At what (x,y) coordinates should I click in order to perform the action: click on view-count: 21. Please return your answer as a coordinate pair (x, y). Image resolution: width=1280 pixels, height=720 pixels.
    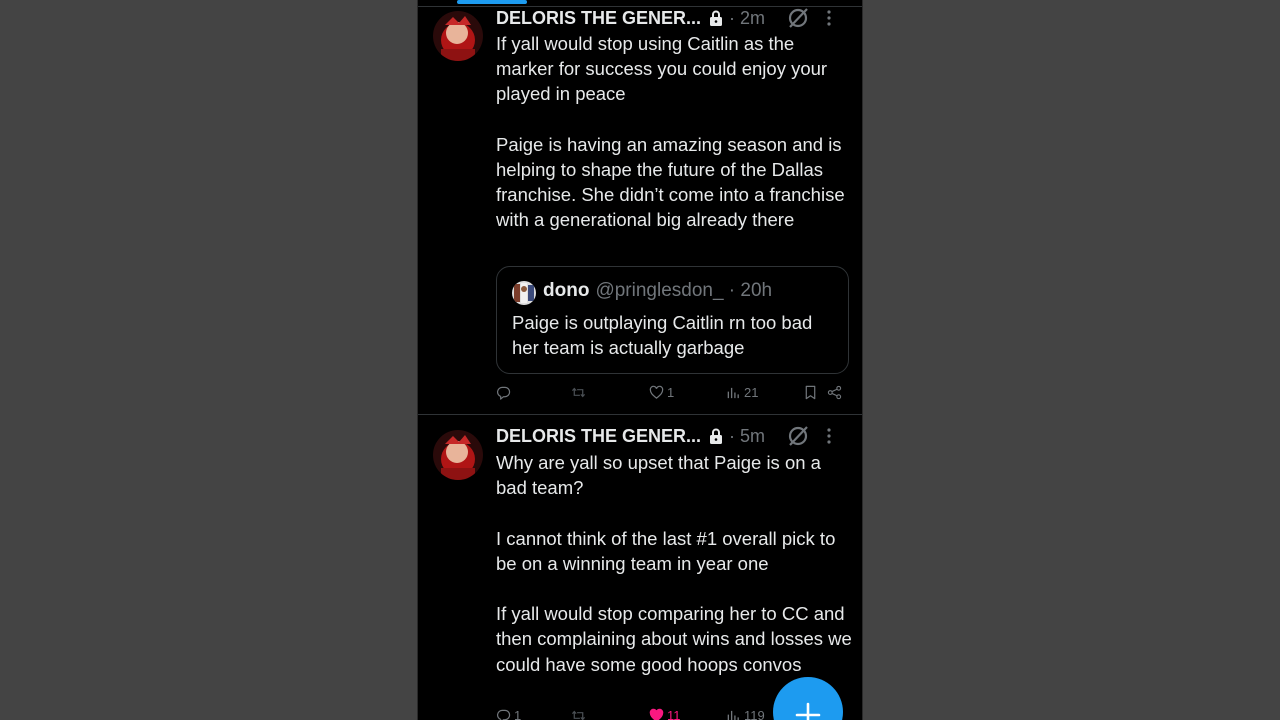
    Looking at the image, I should click on (751, 392).